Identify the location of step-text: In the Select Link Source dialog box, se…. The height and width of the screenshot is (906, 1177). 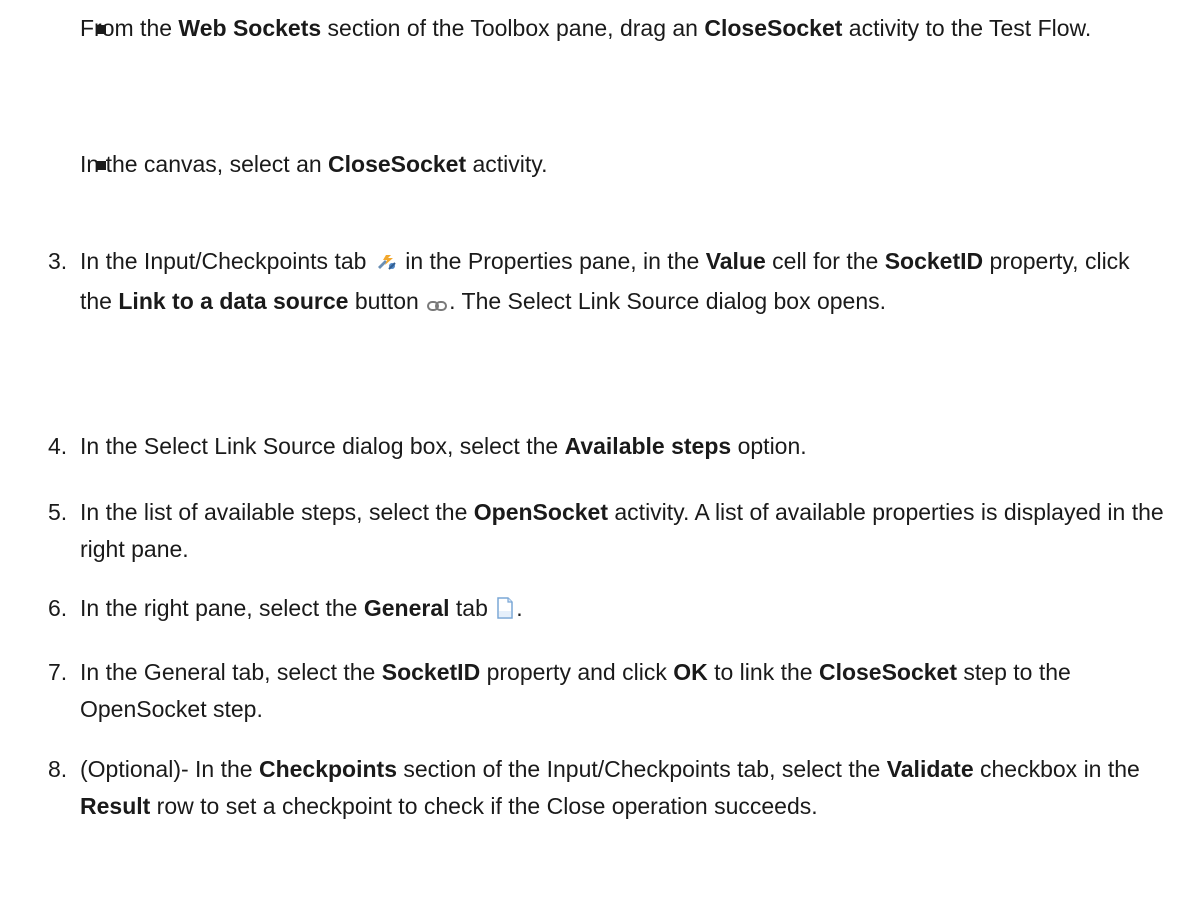
(588, 446).